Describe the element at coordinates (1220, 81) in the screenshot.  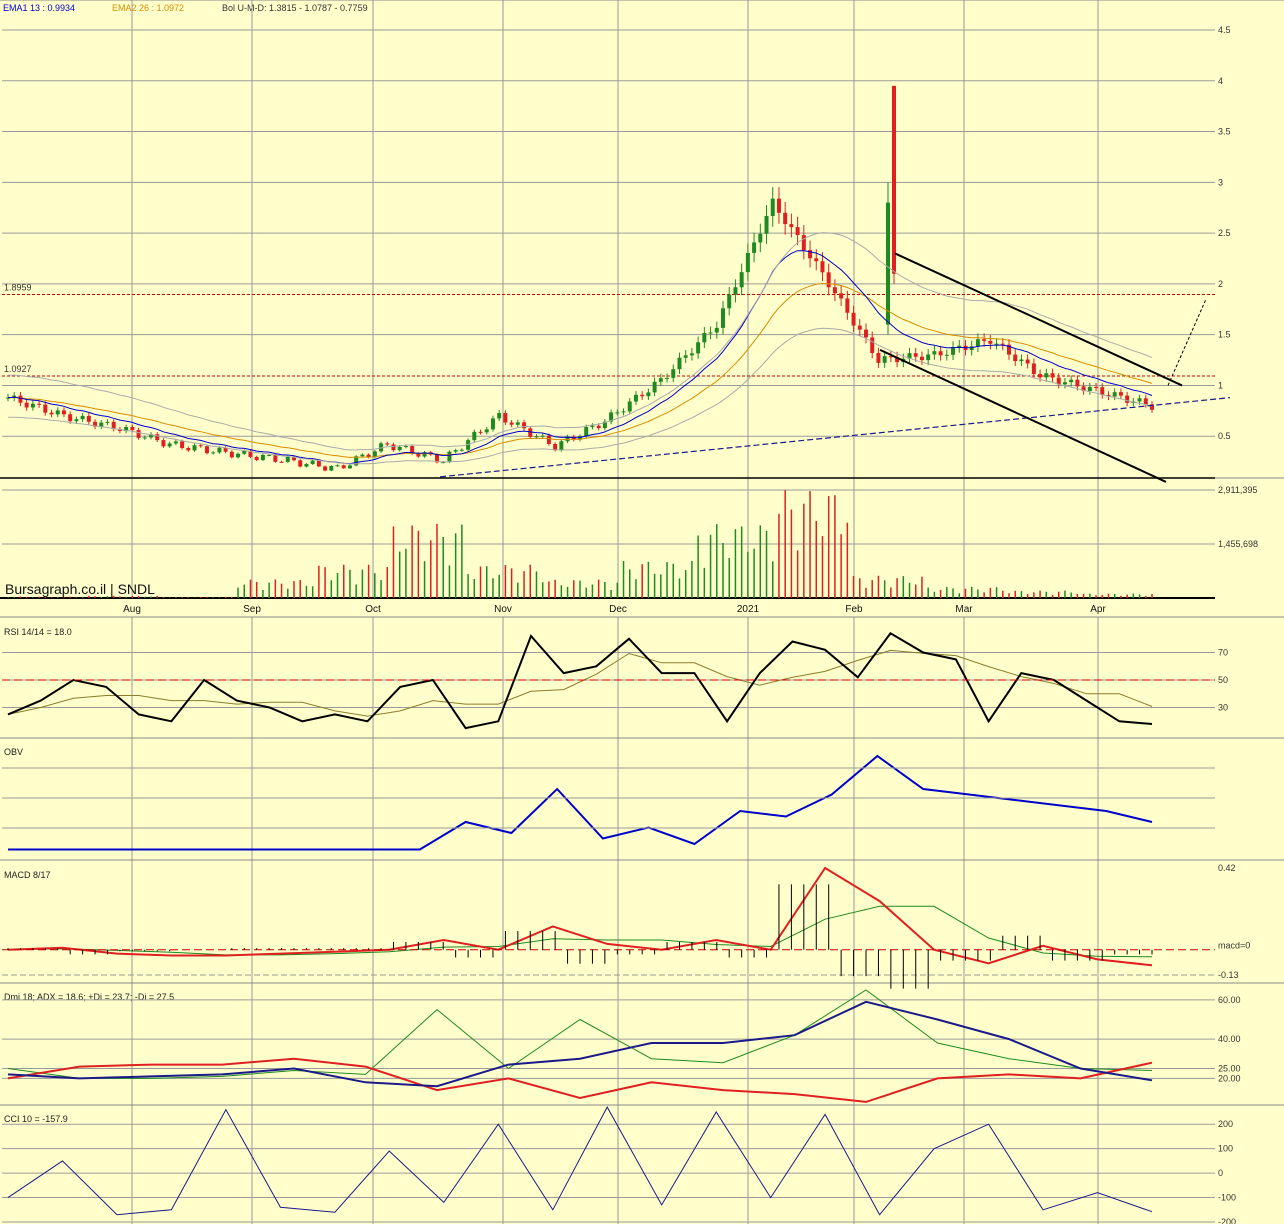
I see `price-tick-label: 4` at that location.